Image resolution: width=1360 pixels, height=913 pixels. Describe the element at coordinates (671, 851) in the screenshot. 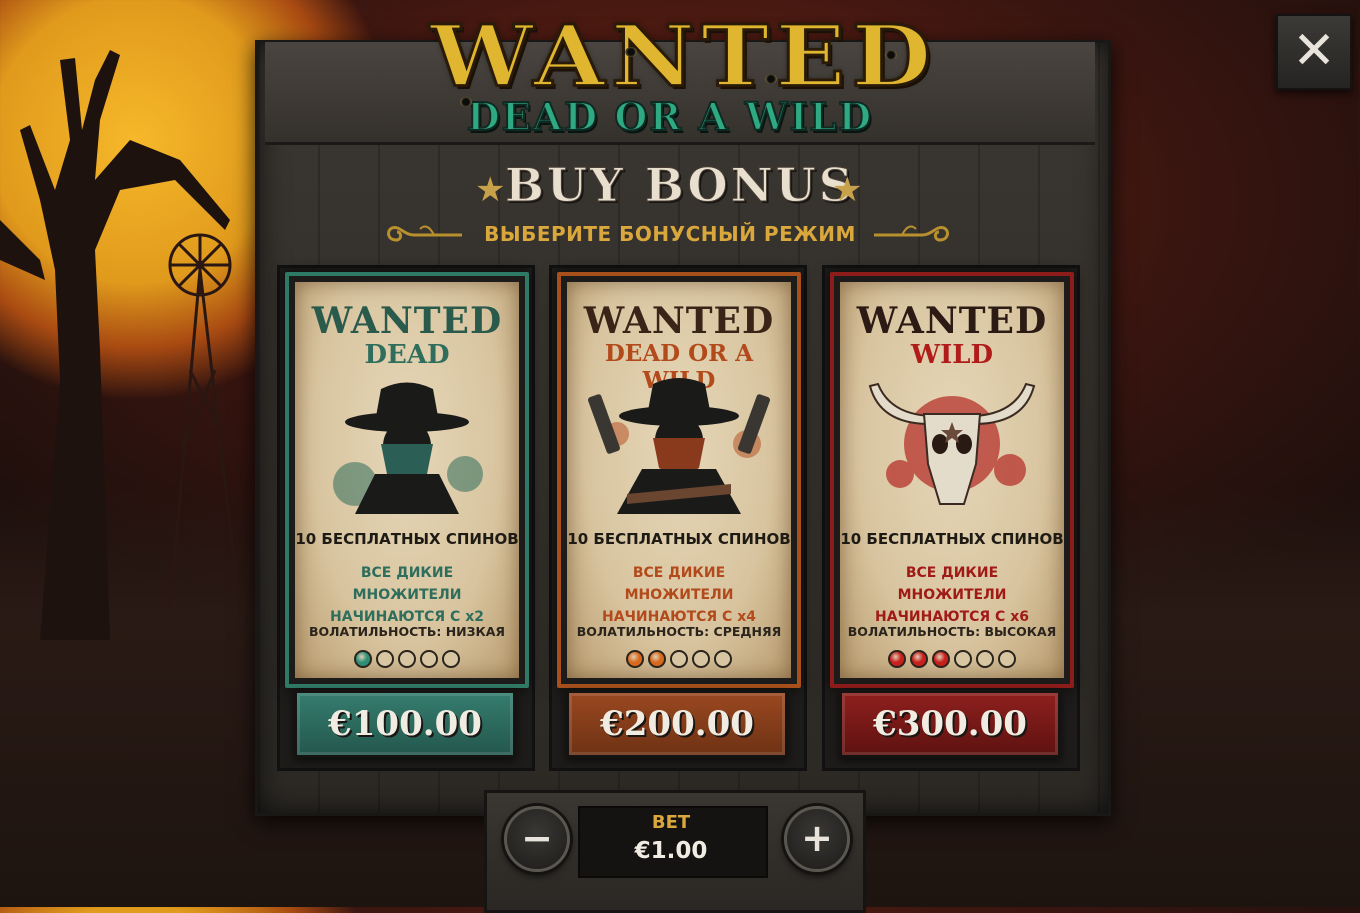

I see `bet-value: €1.00` at that location.